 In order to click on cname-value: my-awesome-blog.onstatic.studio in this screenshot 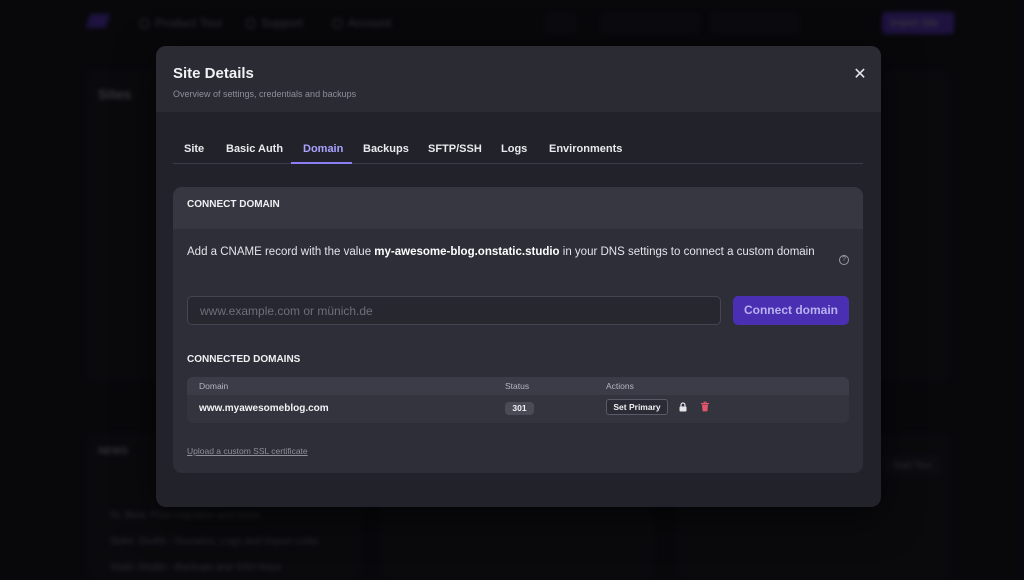, I will do `click(467, 252)`.